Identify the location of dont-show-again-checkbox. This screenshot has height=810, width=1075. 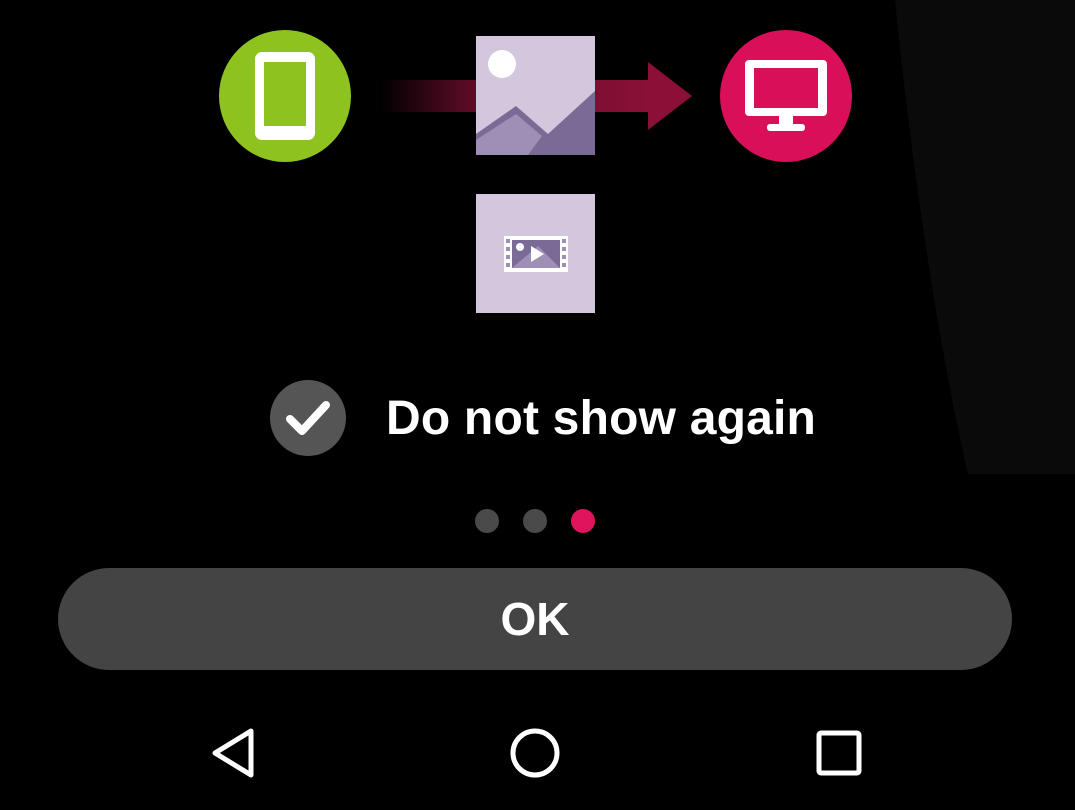
(308, 418).